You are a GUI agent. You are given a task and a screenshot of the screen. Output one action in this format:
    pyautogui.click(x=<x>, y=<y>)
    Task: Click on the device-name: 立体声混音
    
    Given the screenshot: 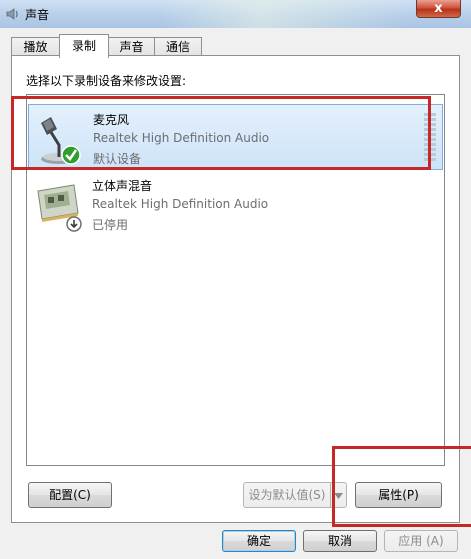 What is the action you would take?
    pyautogui.click(x=122, y=186)
    